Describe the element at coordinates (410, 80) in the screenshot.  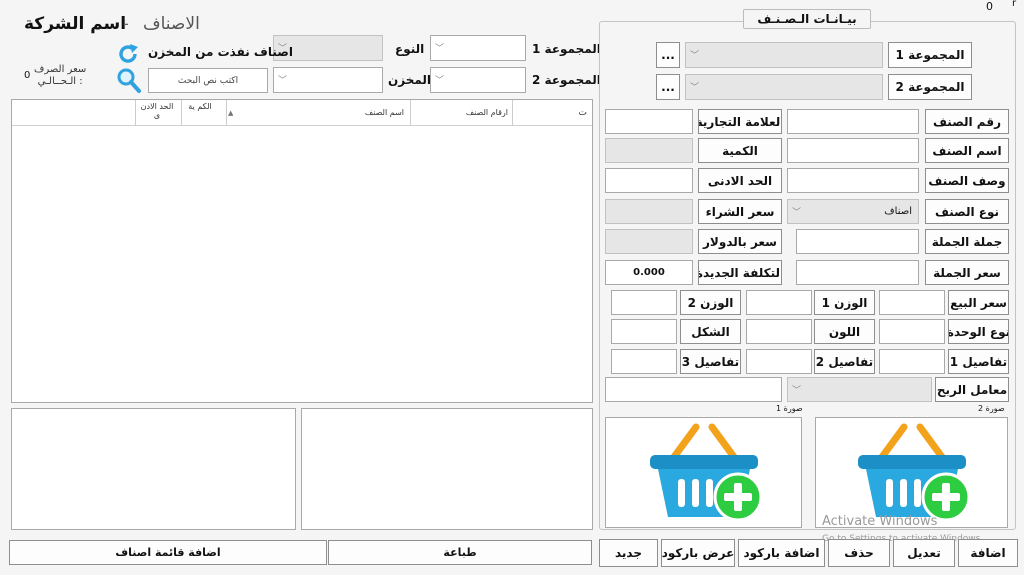
I see `store-filter-label: المخزن` at that location.